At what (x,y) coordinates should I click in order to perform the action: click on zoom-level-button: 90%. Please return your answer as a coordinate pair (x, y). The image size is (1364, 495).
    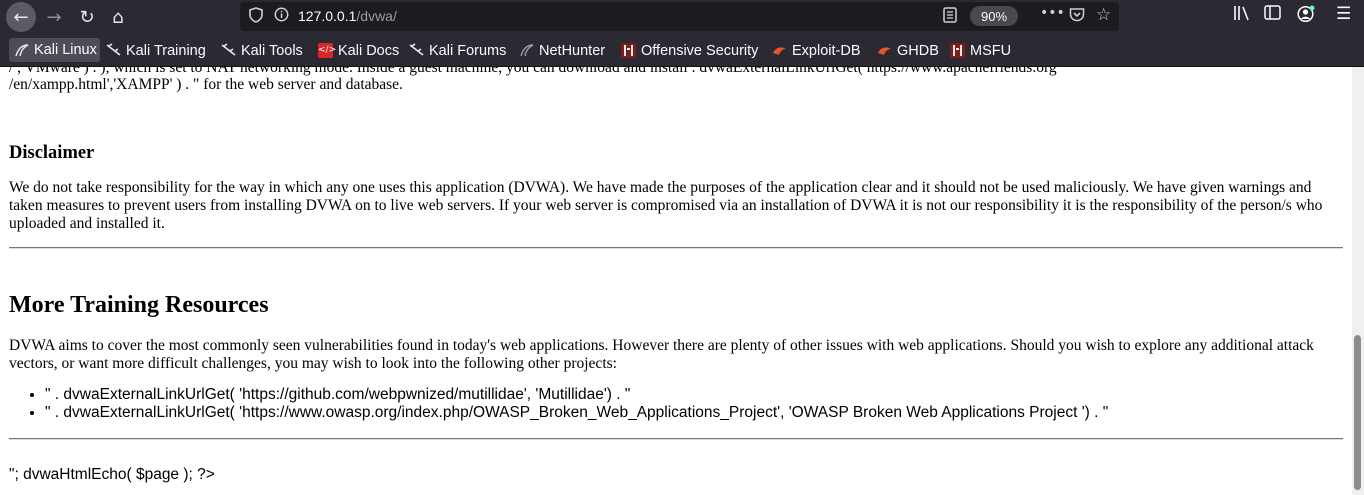
    Looking at the image, I should click on (994, 16).